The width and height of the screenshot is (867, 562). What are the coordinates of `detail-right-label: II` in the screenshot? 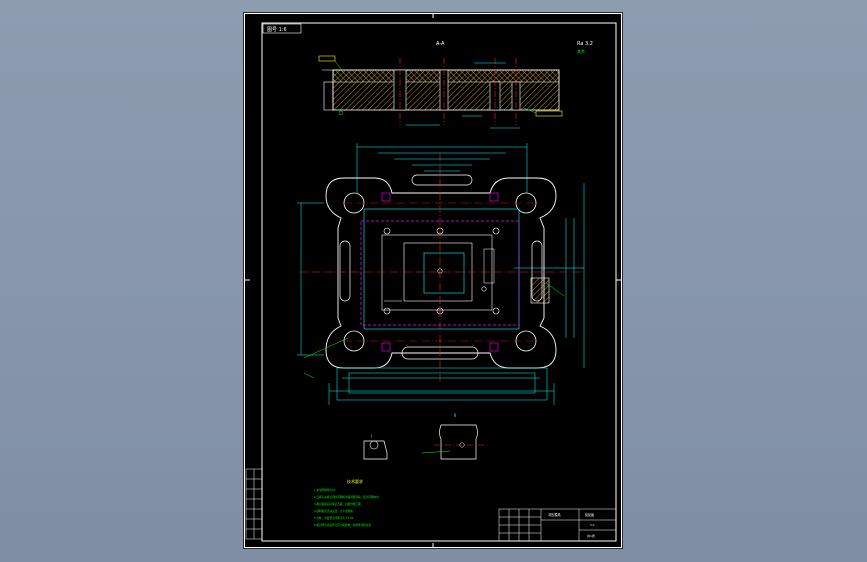 It's located at (455, 415).